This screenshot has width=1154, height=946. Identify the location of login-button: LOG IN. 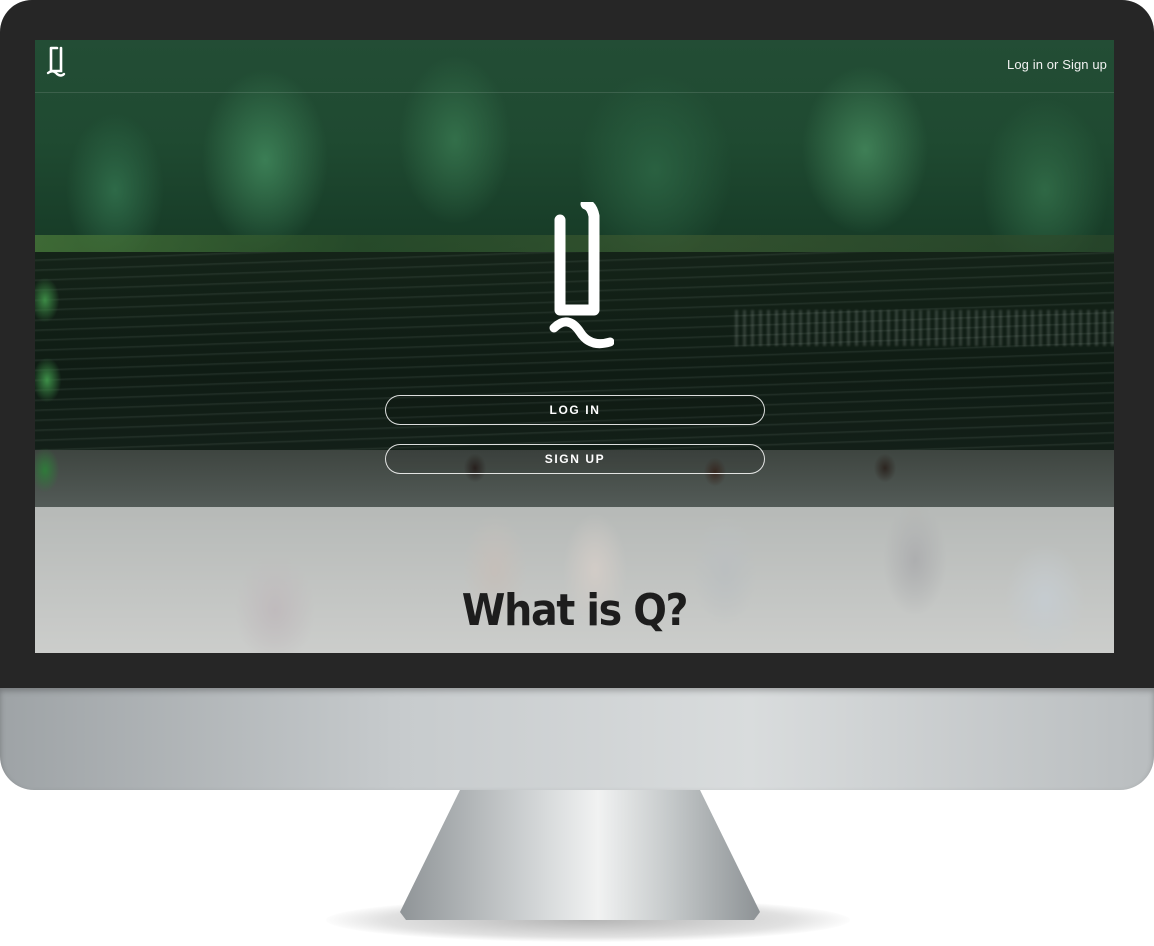
(575, 410).